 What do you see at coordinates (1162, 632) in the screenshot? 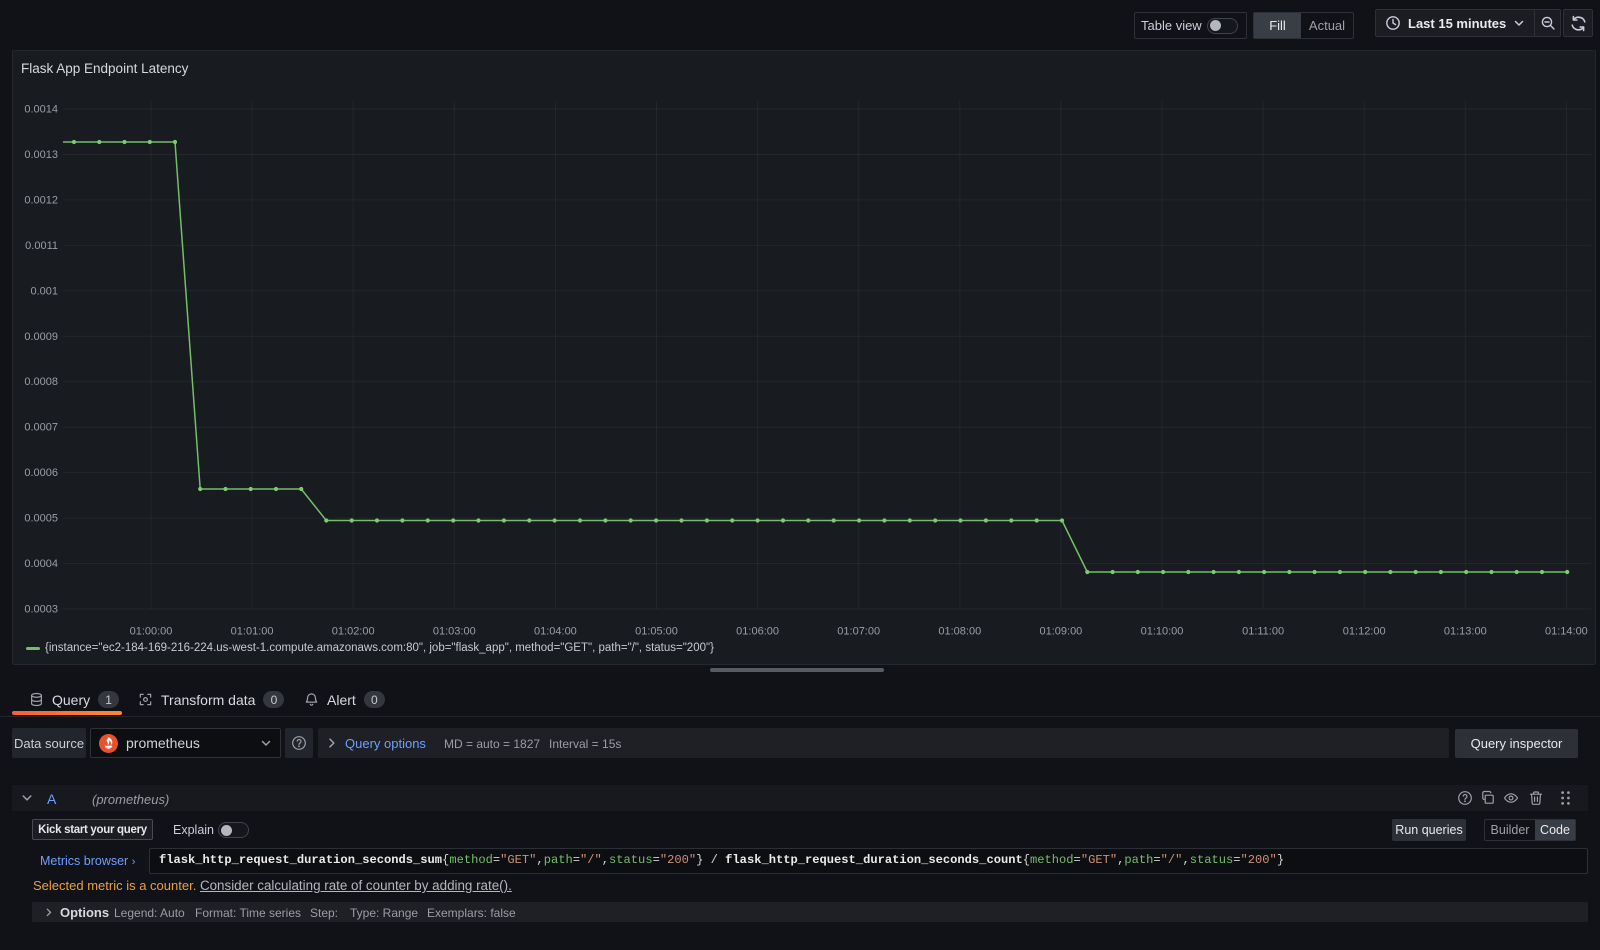
I see `svg-text: 01:10:00` at bounding box center [1162, 632].